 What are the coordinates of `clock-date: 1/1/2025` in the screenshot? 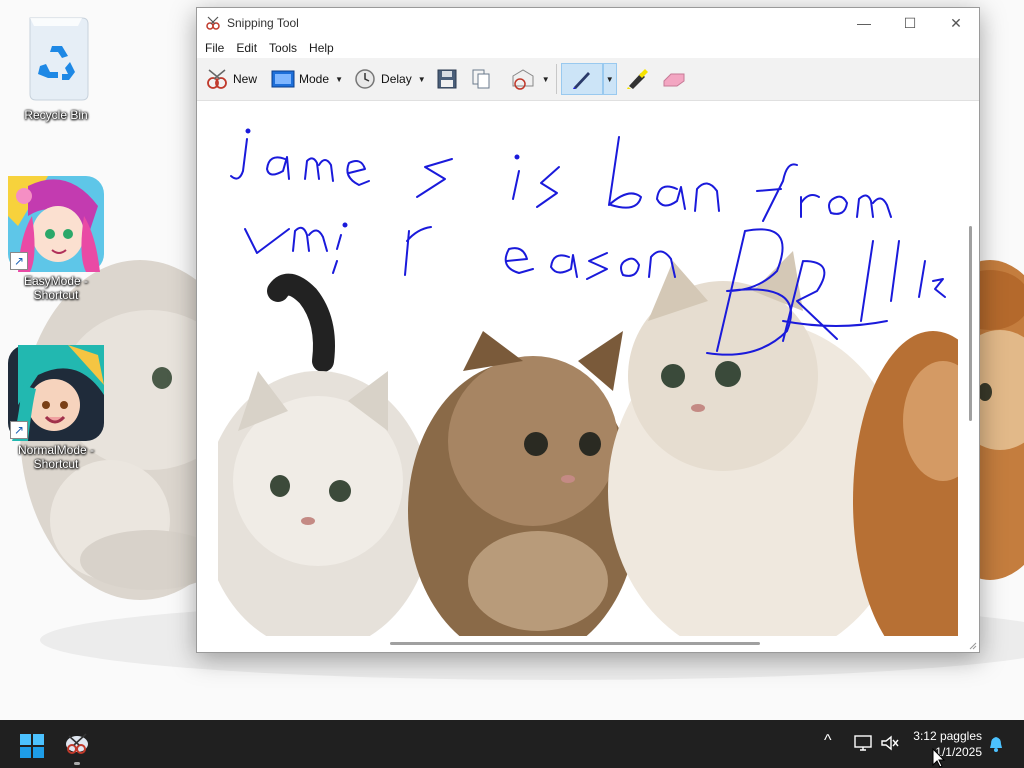 It's located at (958, 752).